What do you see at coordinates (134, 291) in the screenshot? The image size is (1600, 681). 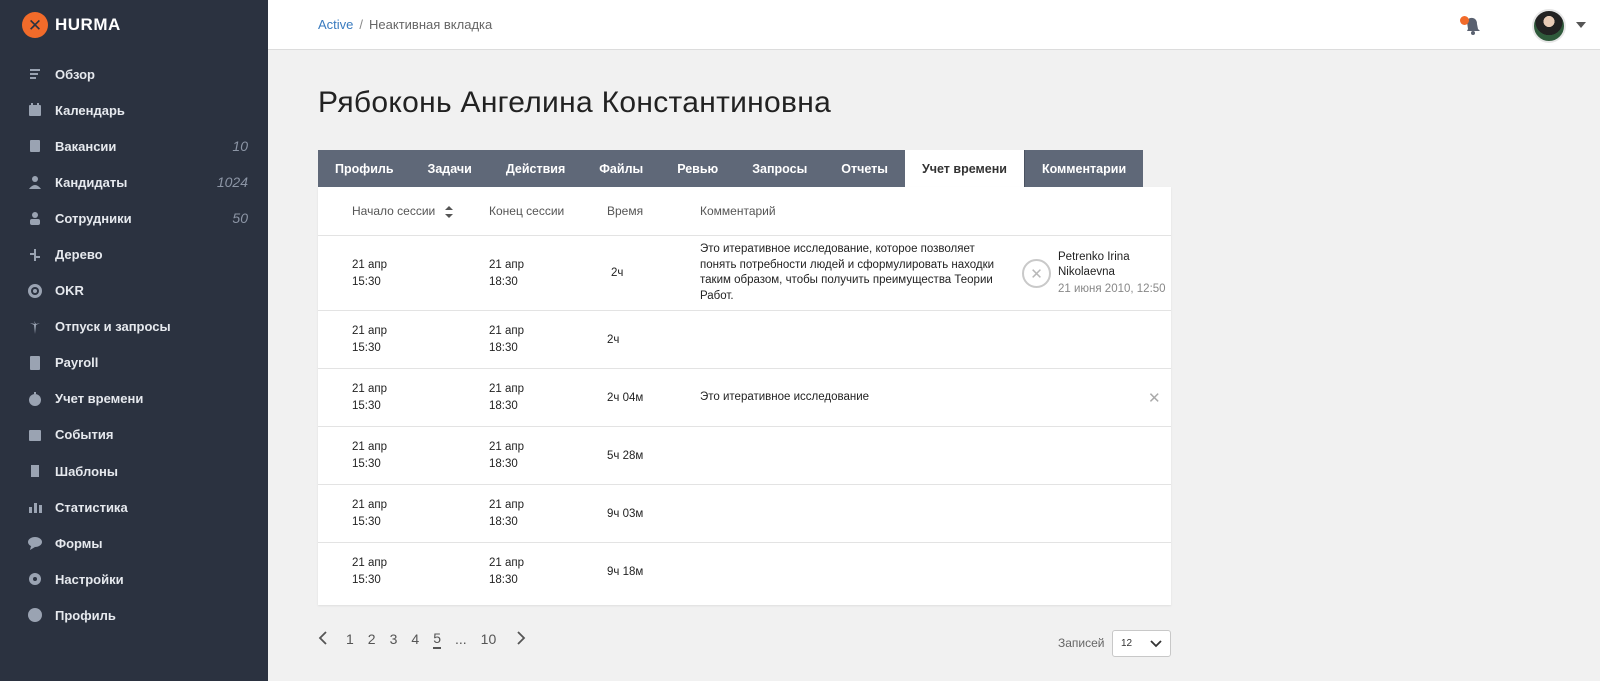 I see `sidebar-item-6: OKR` at bounding box center [134, 291].